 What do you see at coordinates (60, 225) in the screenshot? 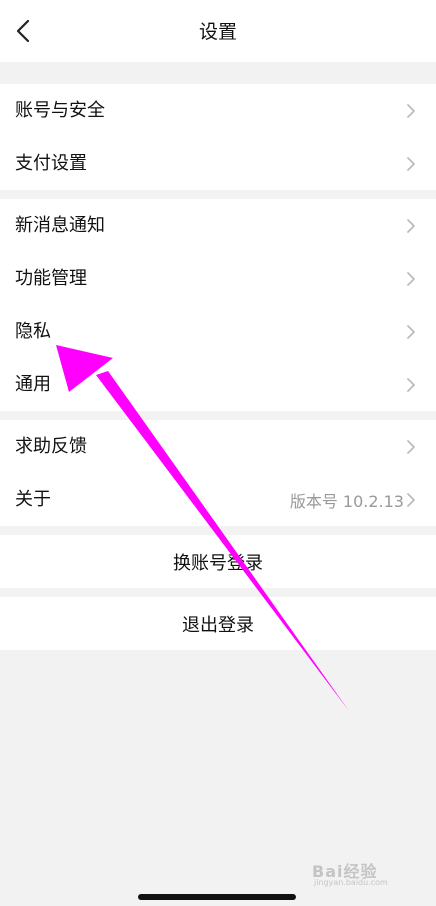
I see `settings-item-label: 新消息通知` at bounding box center [60, 225].